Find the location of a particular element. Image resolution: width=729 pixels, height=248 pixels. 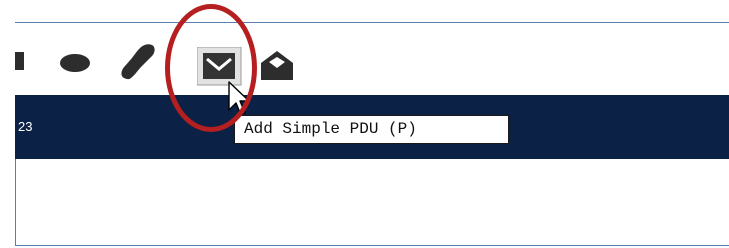

tooltip: Add Simple PDU (P) is located at coordinates (371, 129).